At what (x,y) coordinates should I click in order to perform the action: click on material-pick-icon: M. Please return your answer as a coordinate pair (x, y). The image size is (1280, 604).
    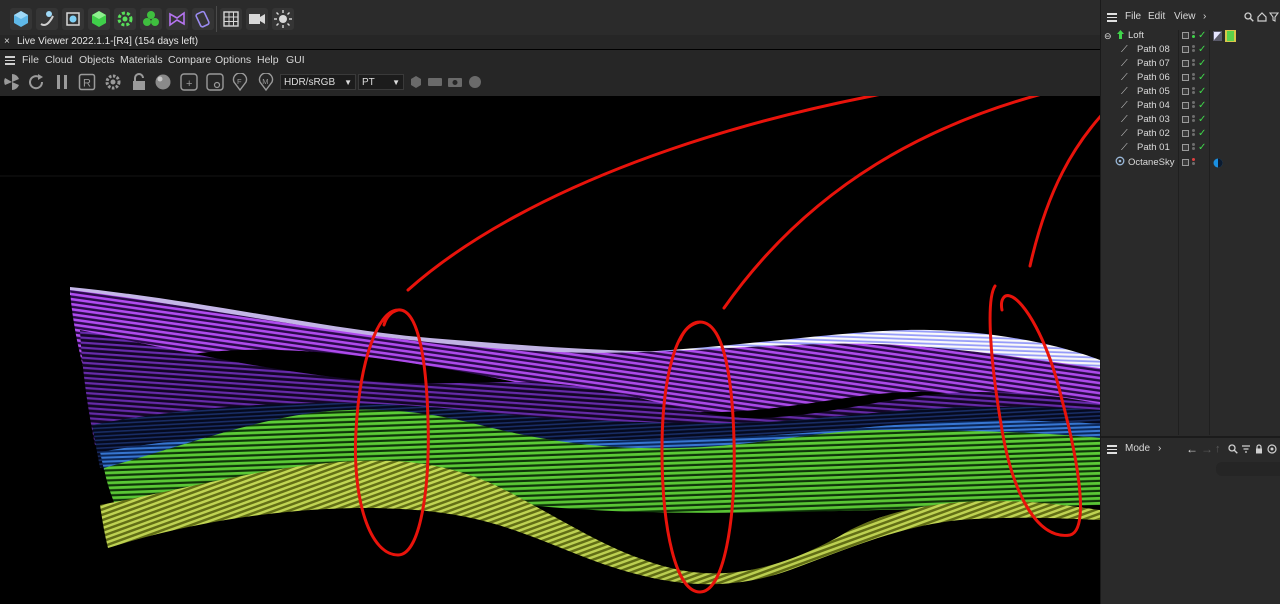
    Looking at the image, I should click on (266, 82).